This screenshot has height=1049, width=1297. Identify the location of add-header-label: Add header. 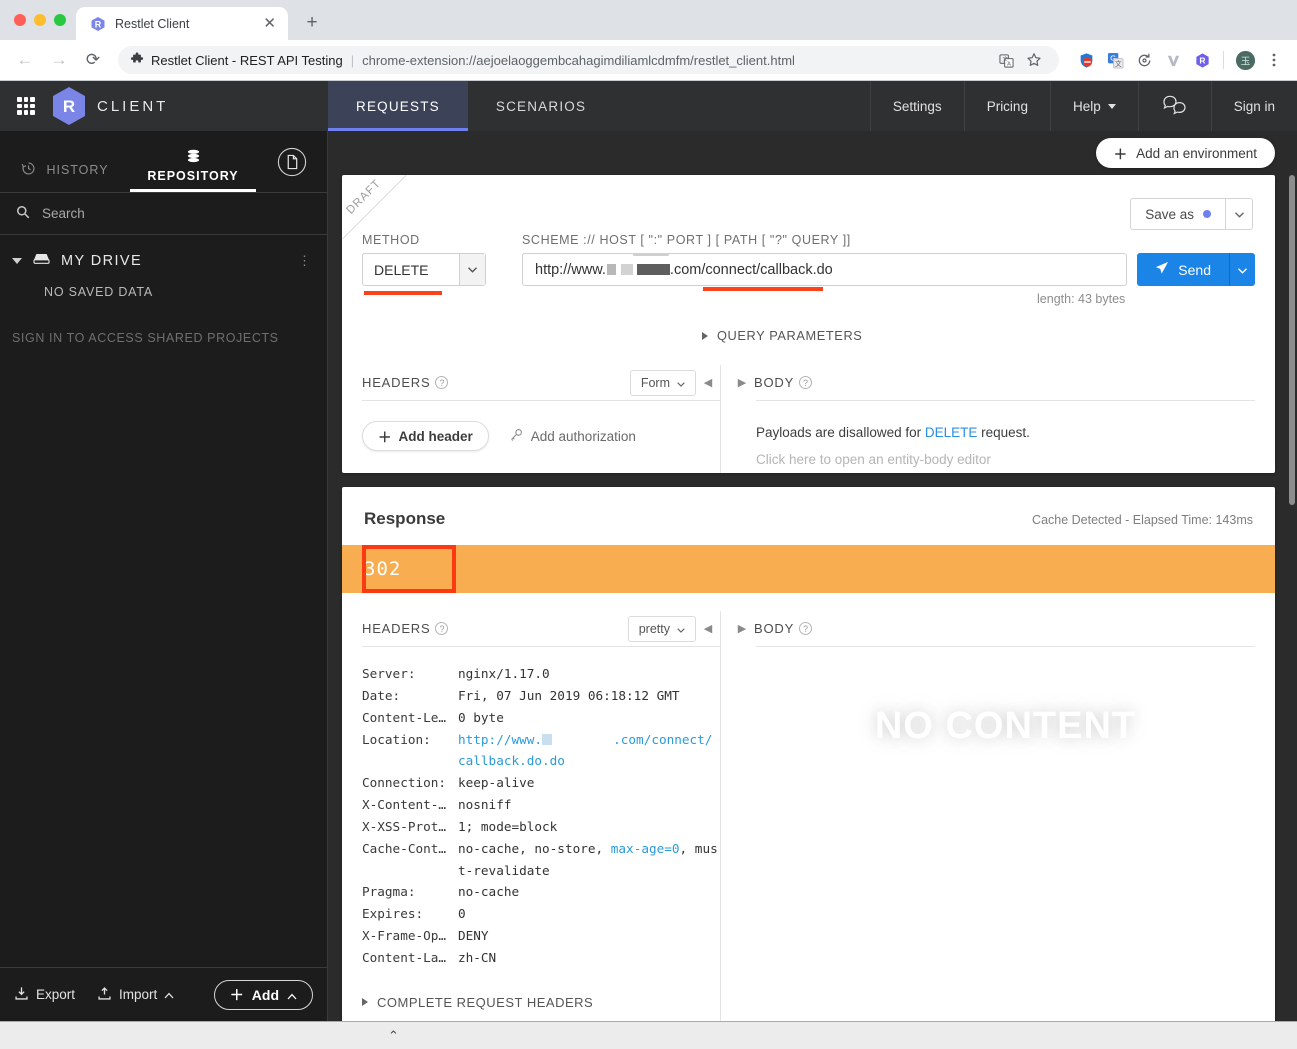
(435, 436).